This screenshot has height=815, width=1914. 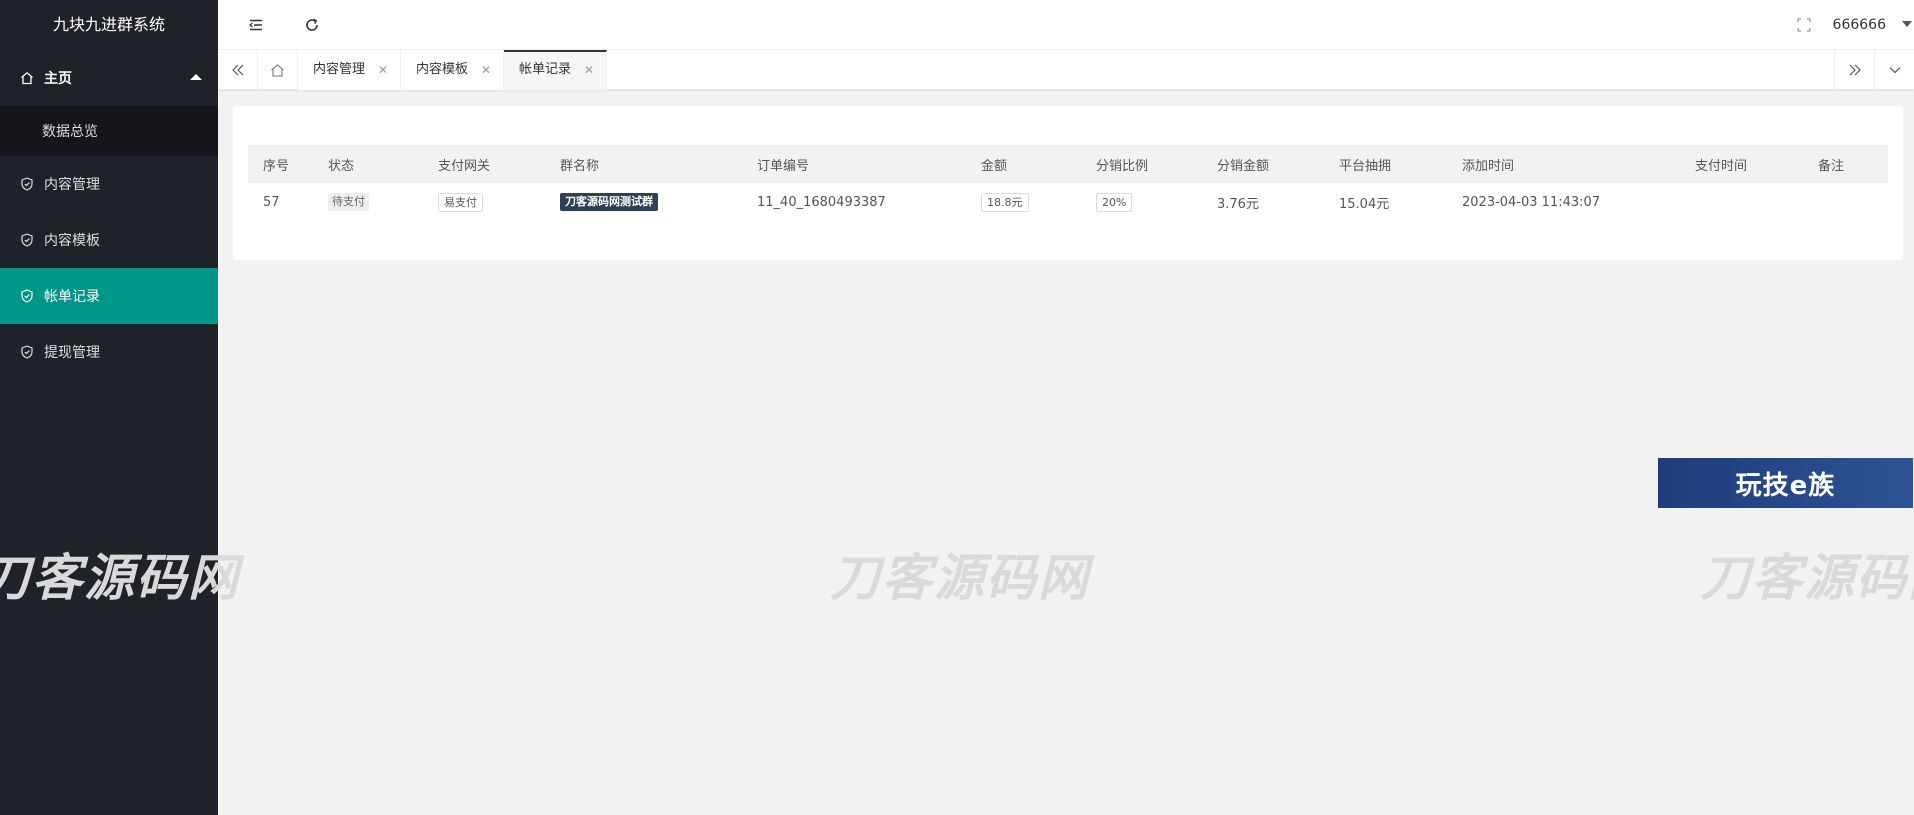 What do you see at coordinates (1023, 164) in the screenshot?
I see `col-header: 金额` at bounding box center [1023, 164].